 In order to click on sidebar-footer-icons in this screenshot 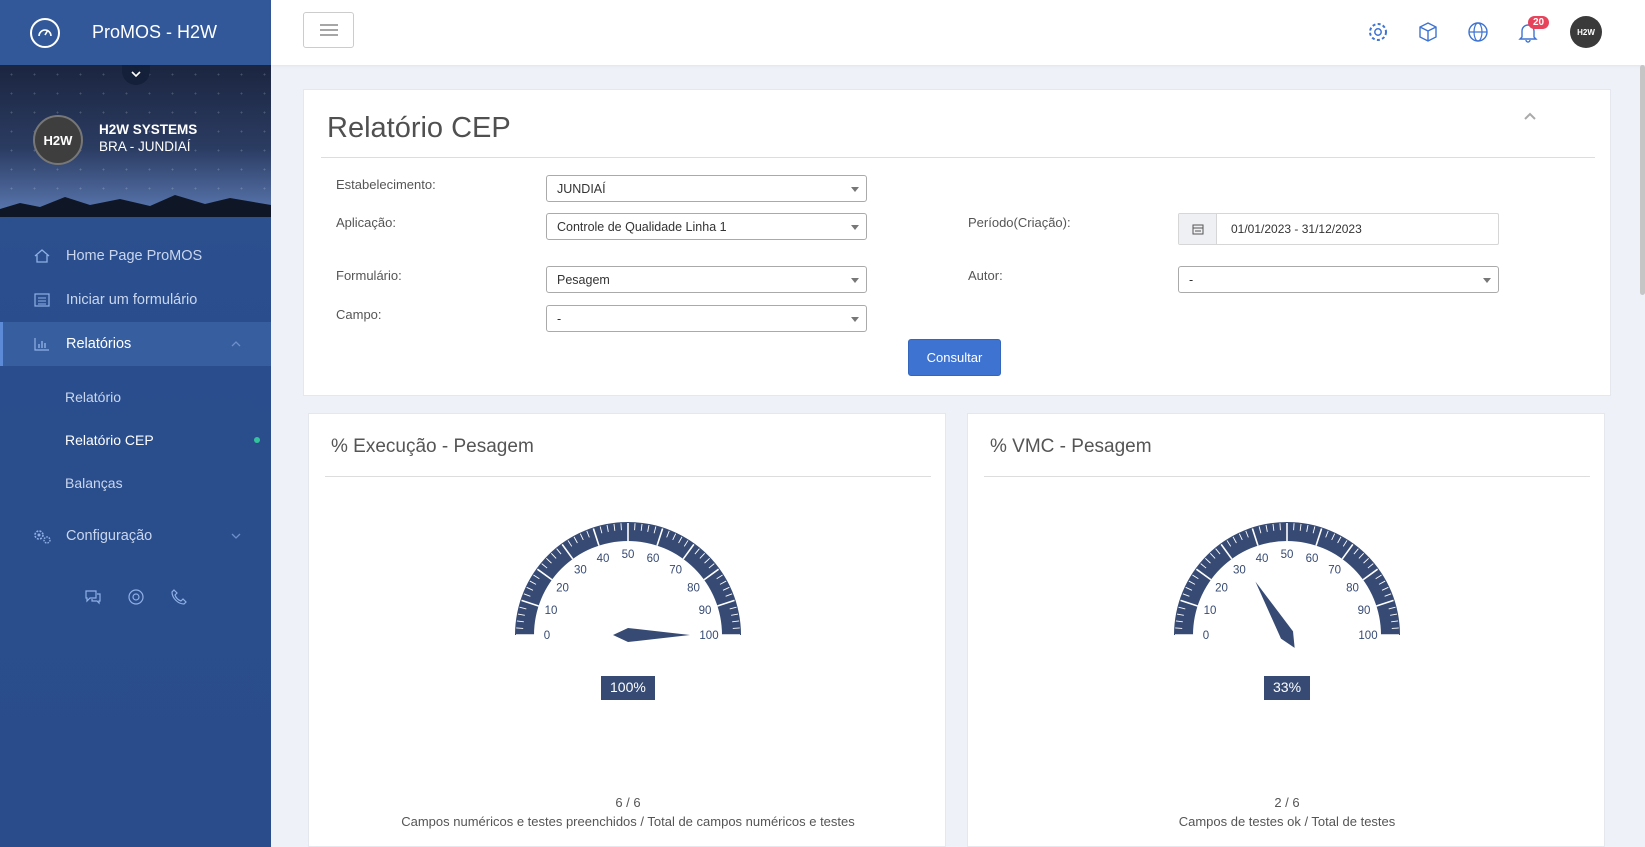, I will do `click(136, 599)`.